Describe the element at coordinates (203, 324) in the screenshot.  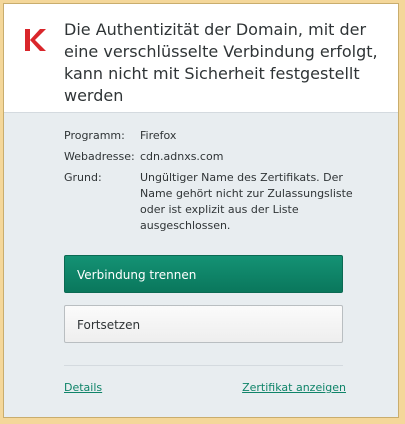
I see `continue-button: Fortsetzen` at that location.